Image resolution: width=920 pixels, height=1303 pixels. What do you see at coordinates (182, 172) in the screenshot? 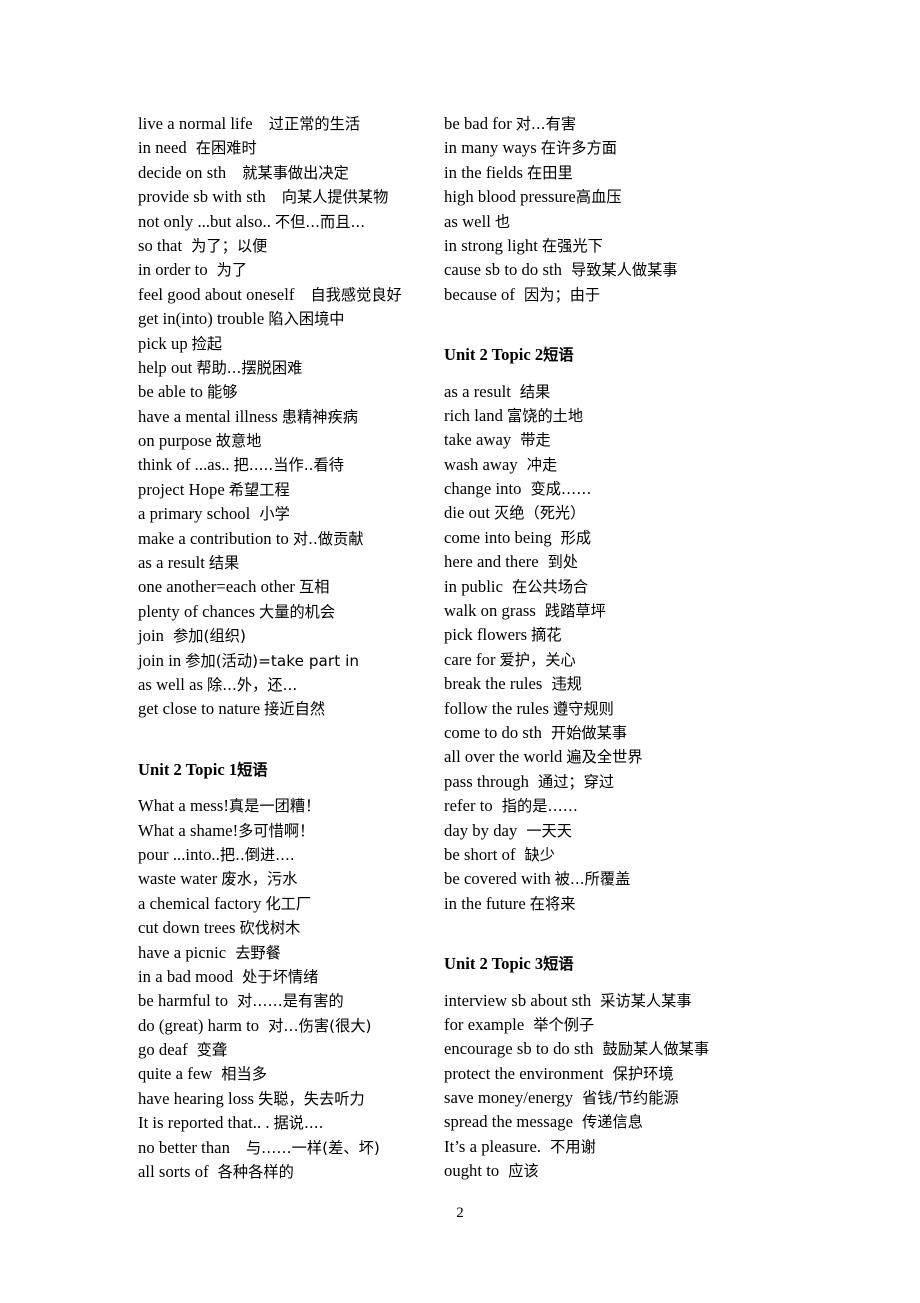
I see `phrase-english: decide on sth` at bounding box center [182, 172].